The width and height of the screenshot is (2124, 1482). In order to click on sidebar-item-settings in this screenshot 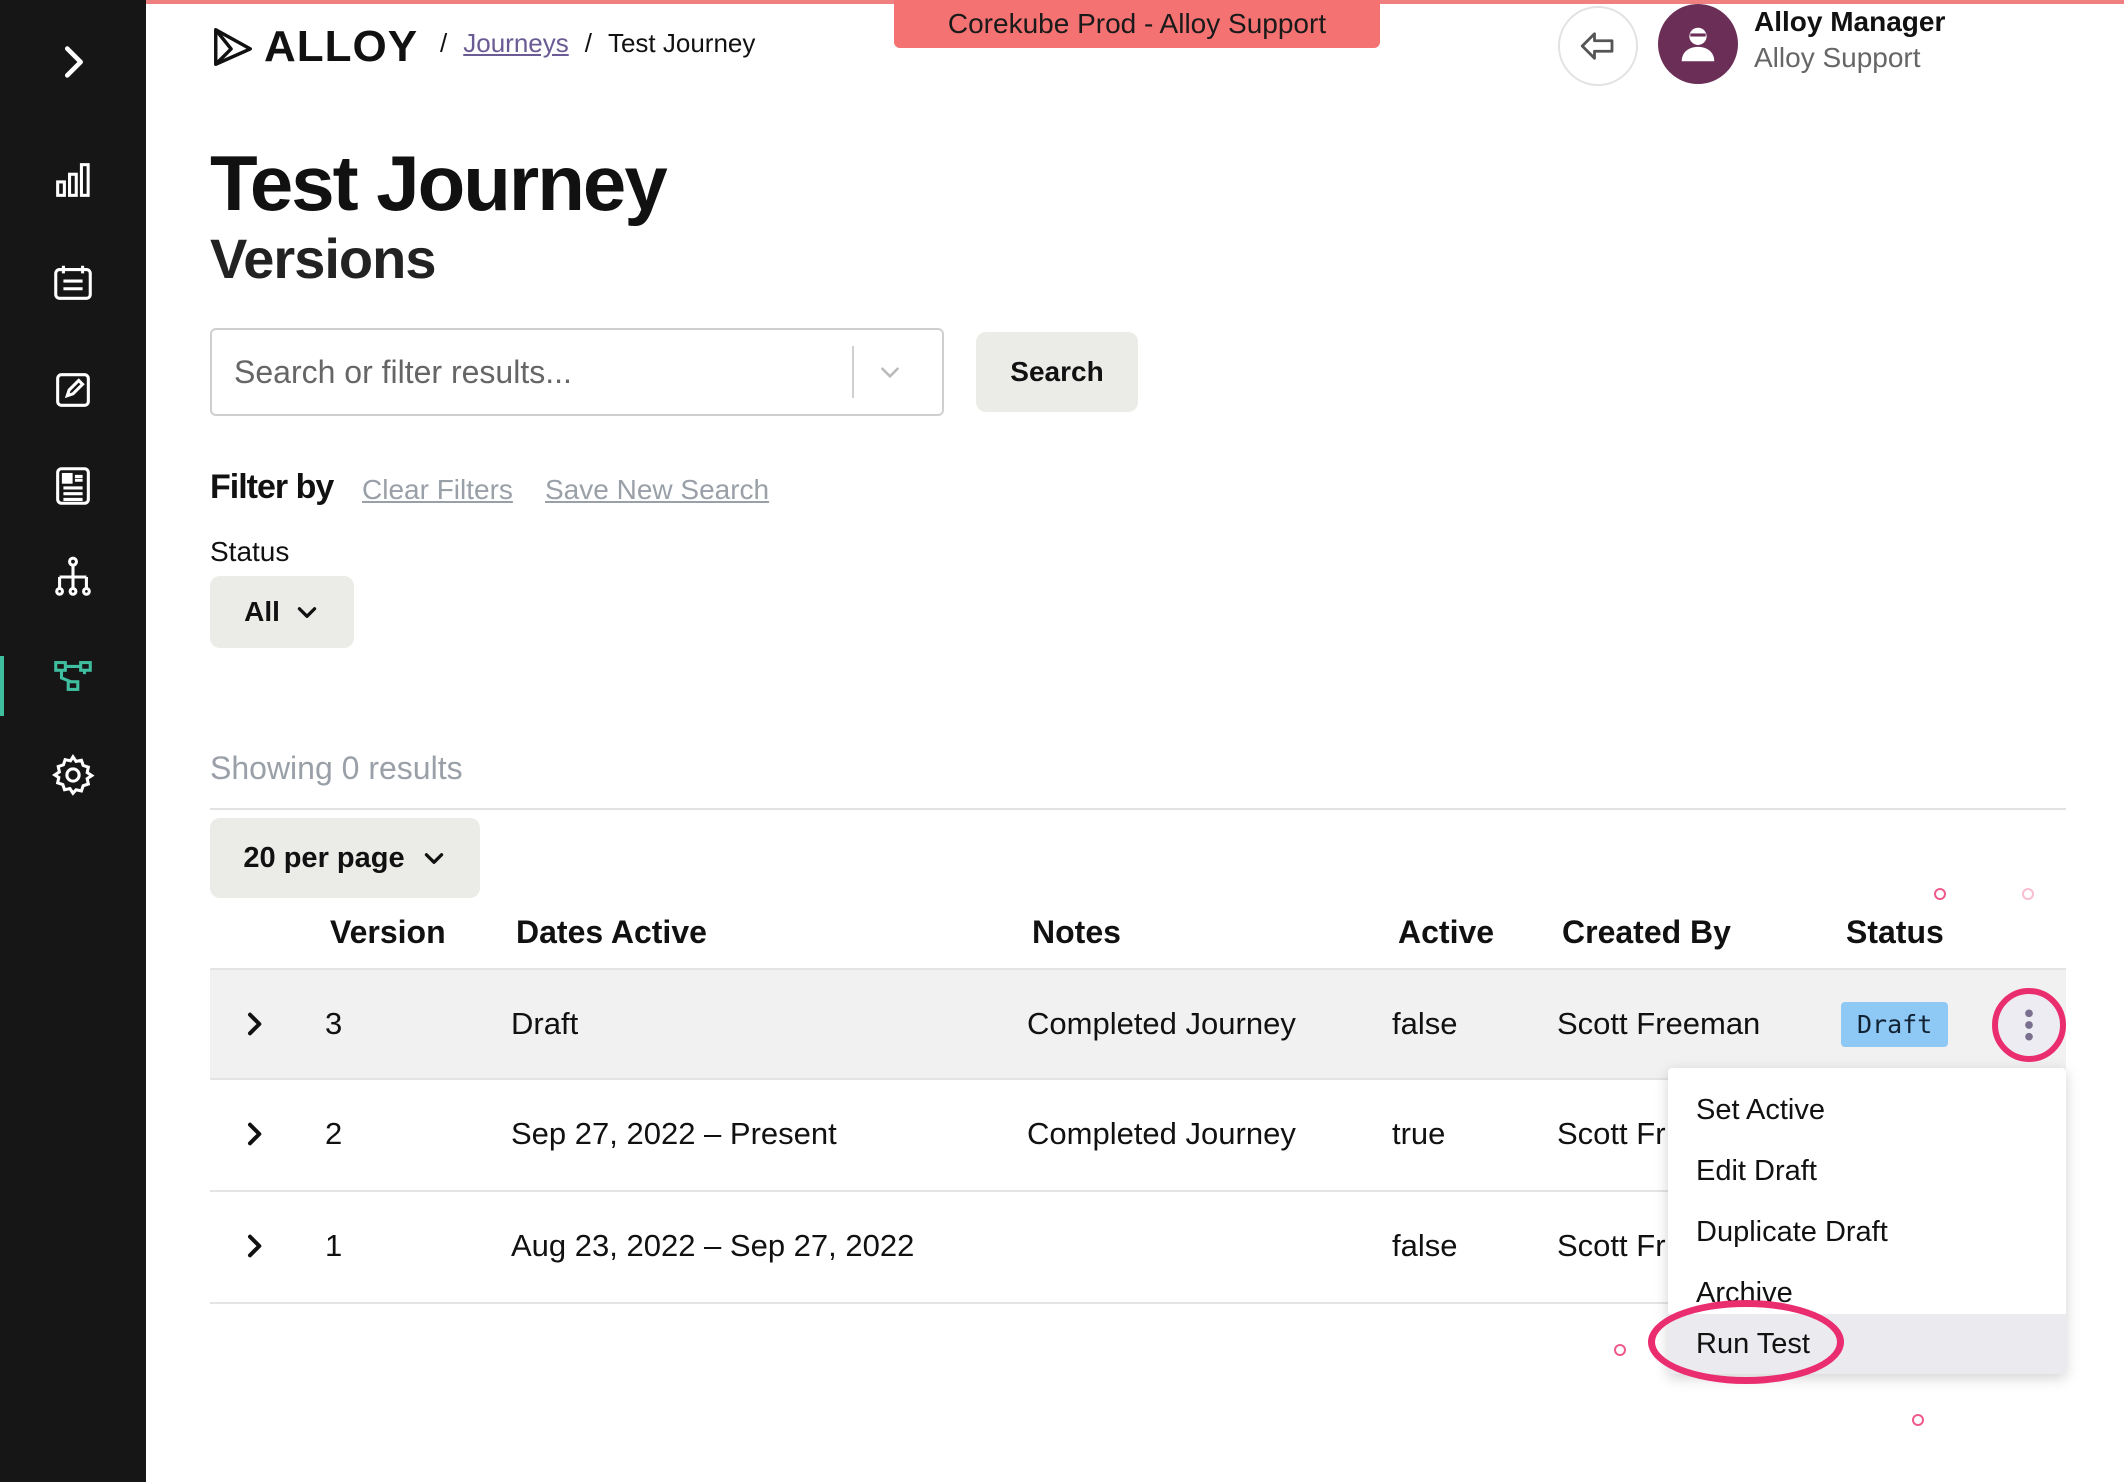, I will do `click(73, 775)`.